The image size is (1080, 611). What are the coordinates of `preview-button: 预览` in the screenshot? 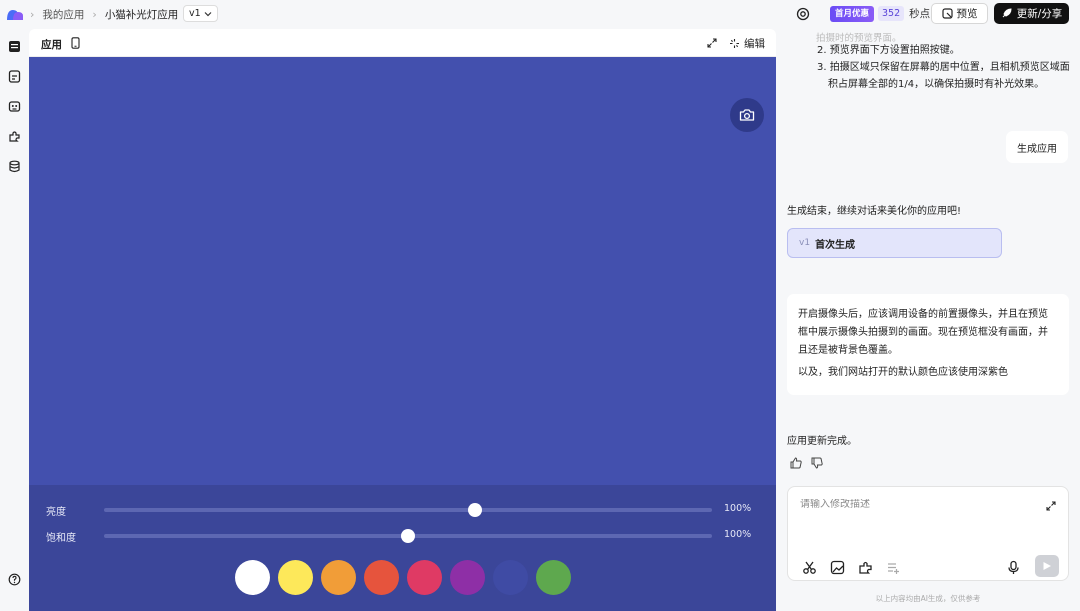 It's located at (959, 13).